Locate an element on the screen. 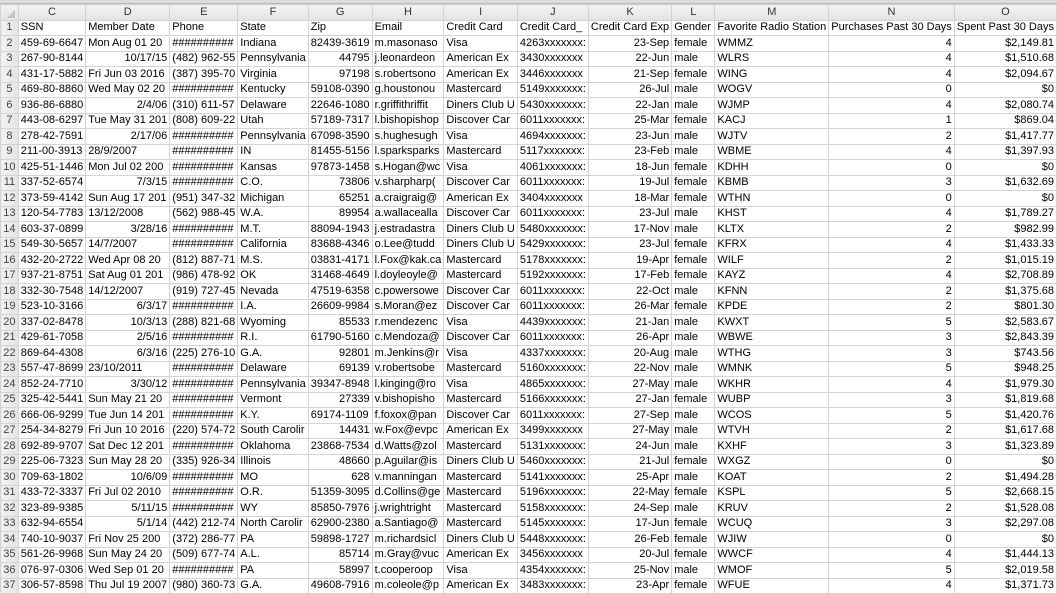 The image size is (1057, 594). cell-zip: 88094-1943 is located at coordinates (340, 229).